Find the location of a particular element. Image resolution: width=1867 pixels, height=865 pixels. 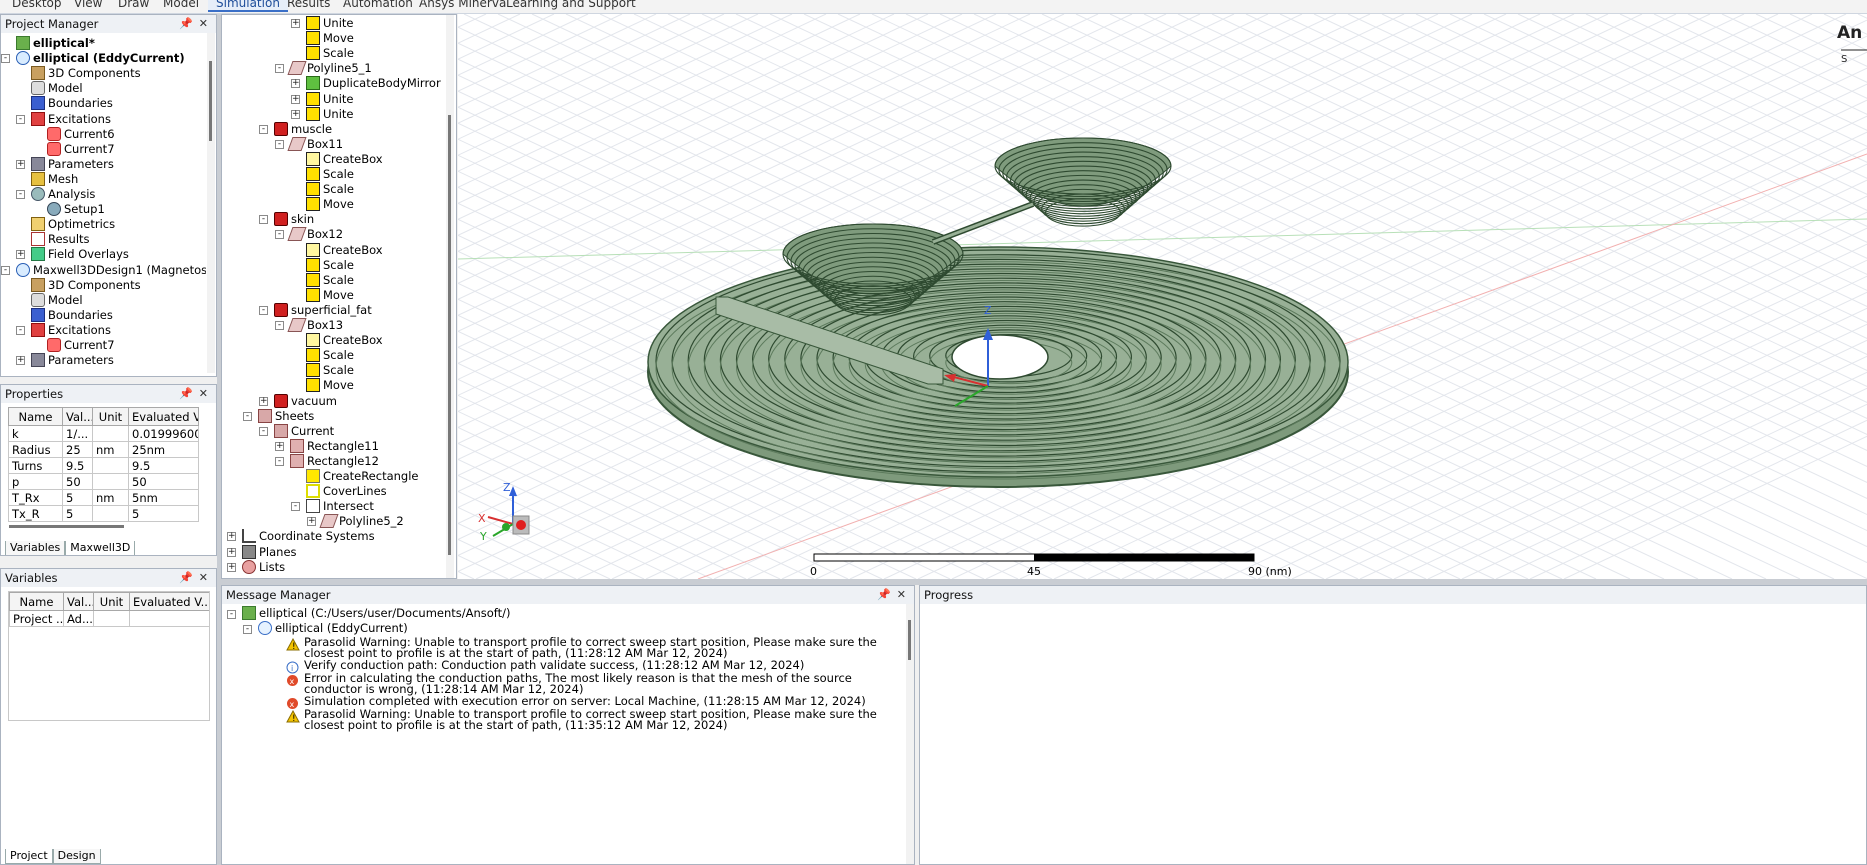

properties-hscroll is located at coordinates (66, 526).